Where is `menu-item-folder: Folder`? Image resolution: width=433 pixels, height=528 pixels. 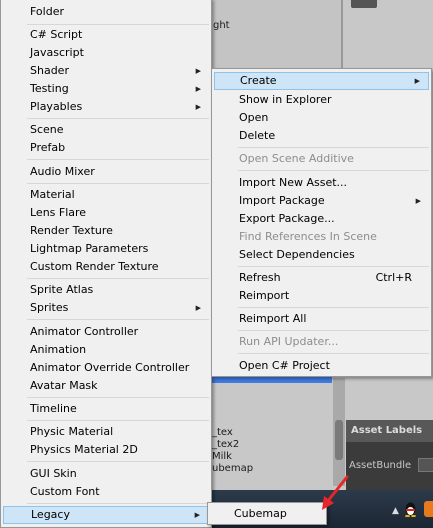
menu-item-folder: Folder is located at coordinates (106, 12).